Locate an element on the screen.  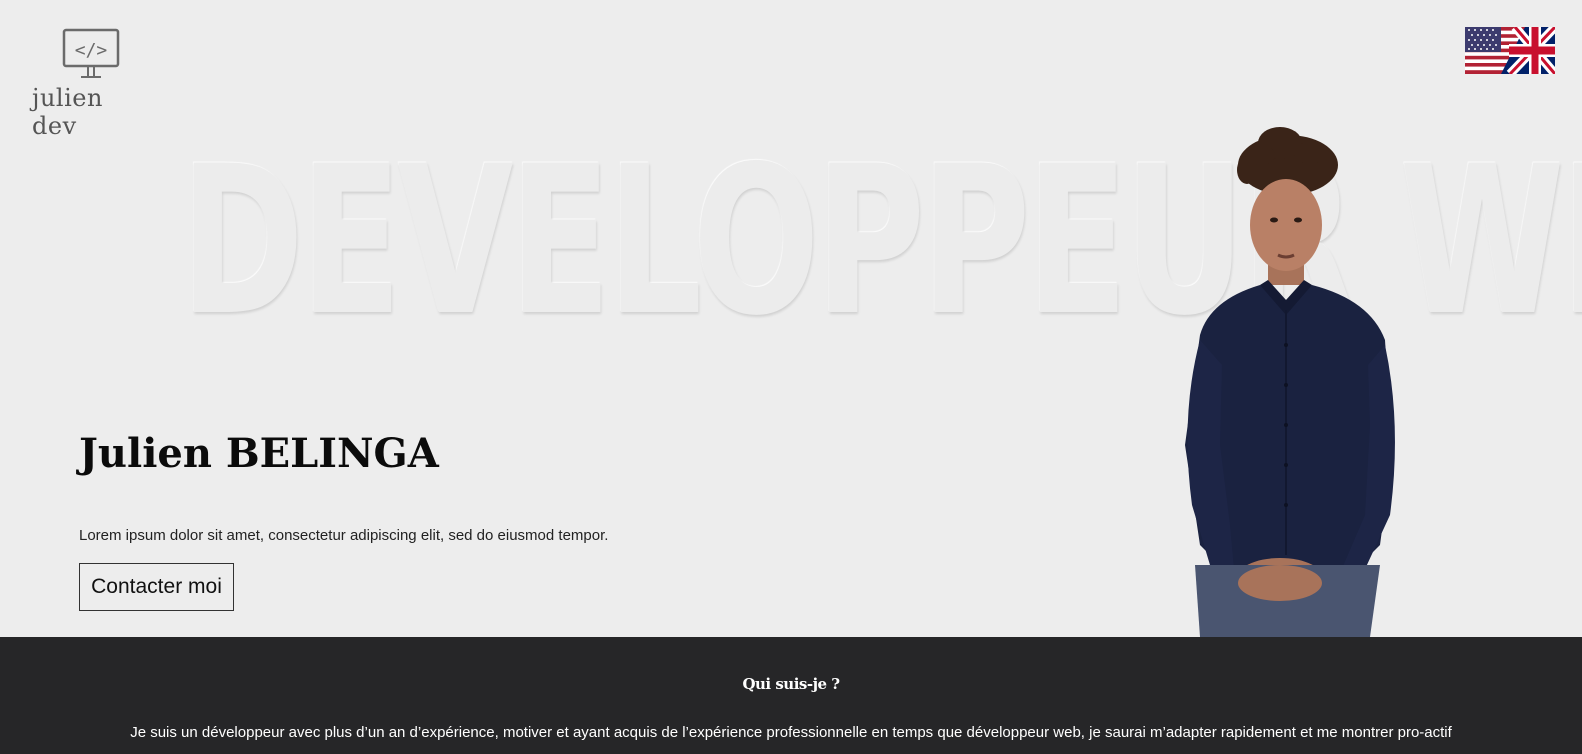
profile-photo is located at coordinates (1290, 382).